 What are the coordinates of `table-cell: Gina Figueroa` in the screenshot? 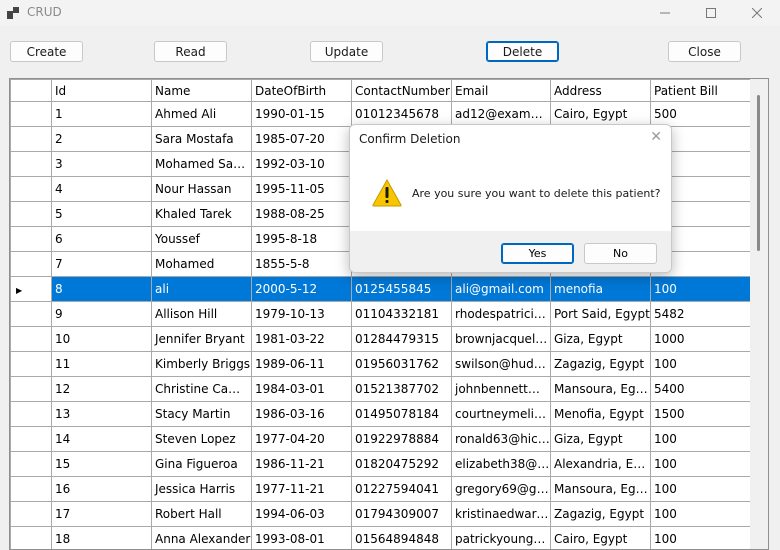 It's located at (201, 464).